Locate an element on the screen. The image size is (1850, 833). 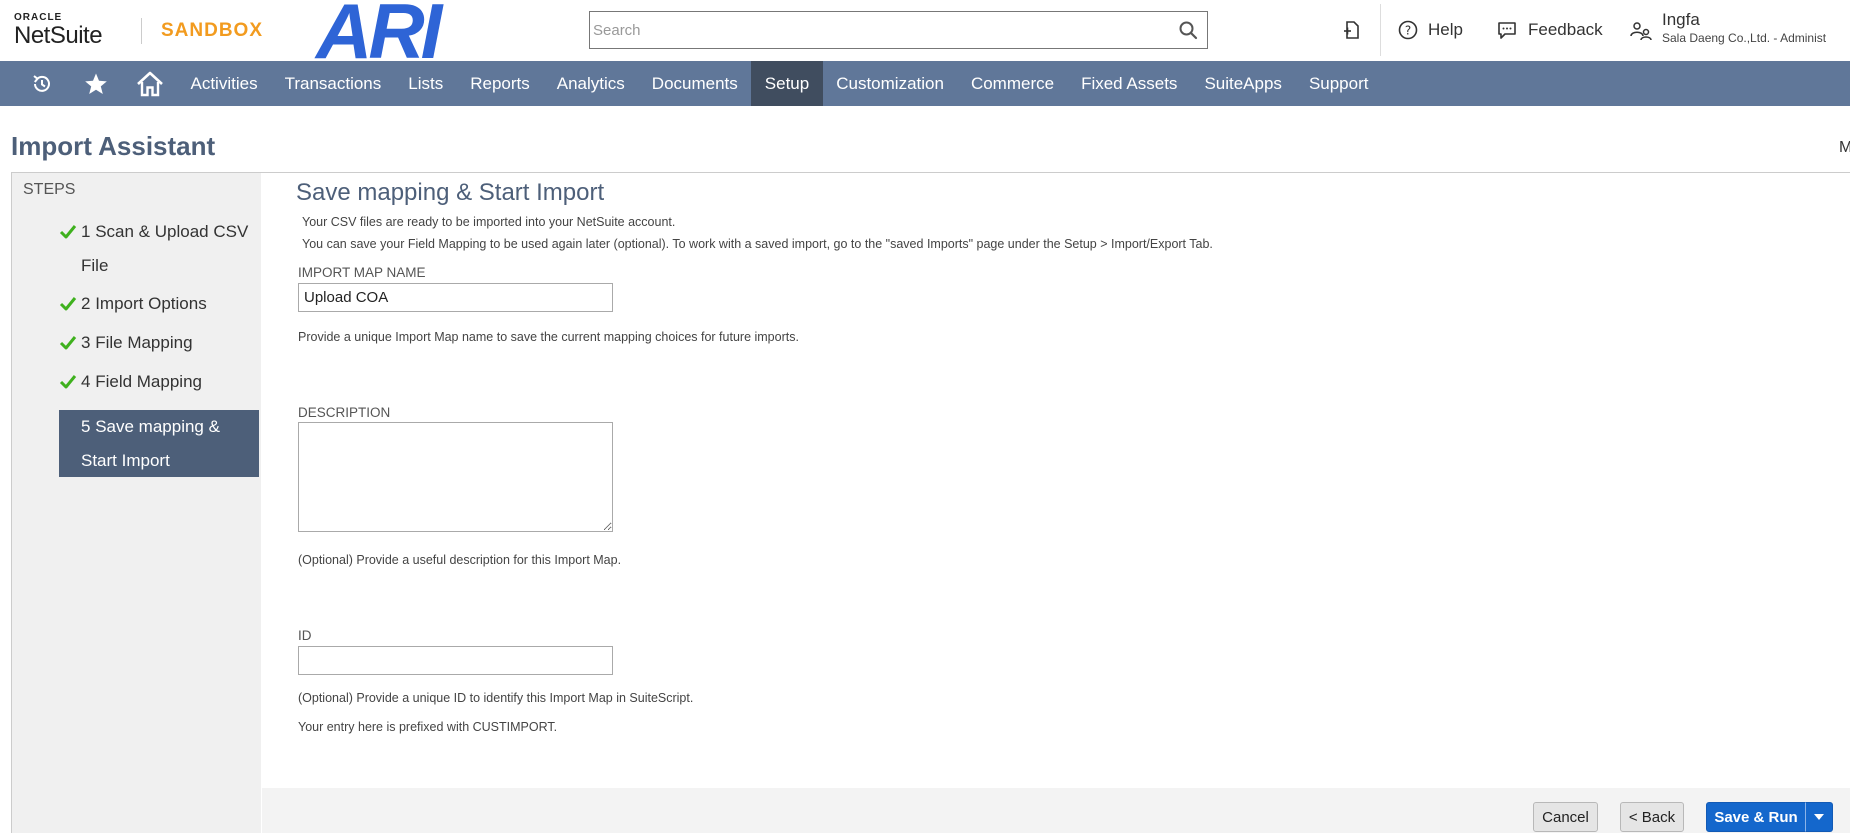
search-icon is located at coordinates (1188, 30).